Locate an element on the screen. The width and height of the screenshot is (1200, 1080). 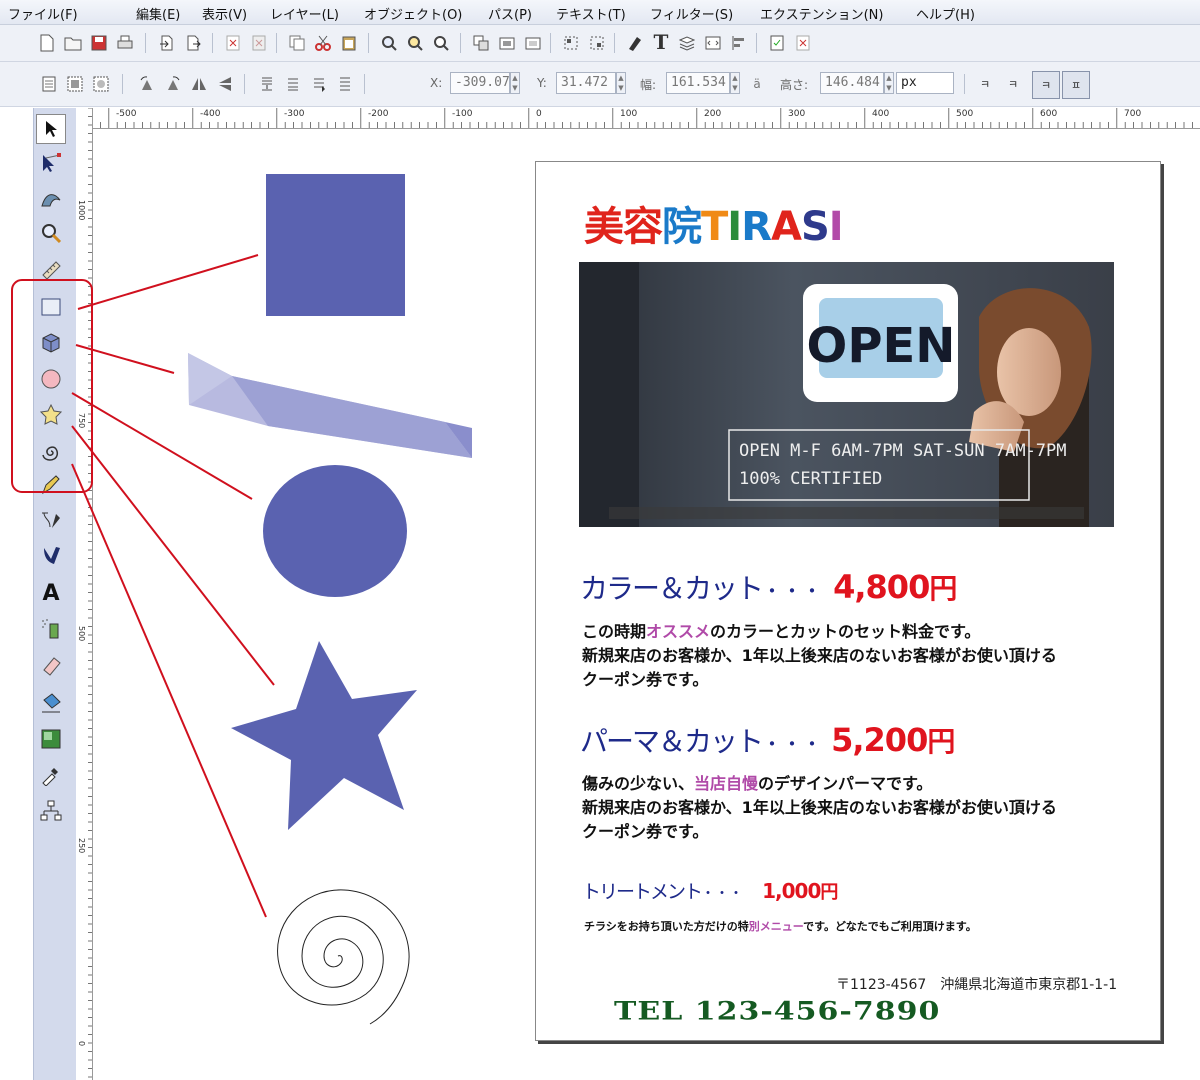
select-all-icon is located at coordinates (49, 84).